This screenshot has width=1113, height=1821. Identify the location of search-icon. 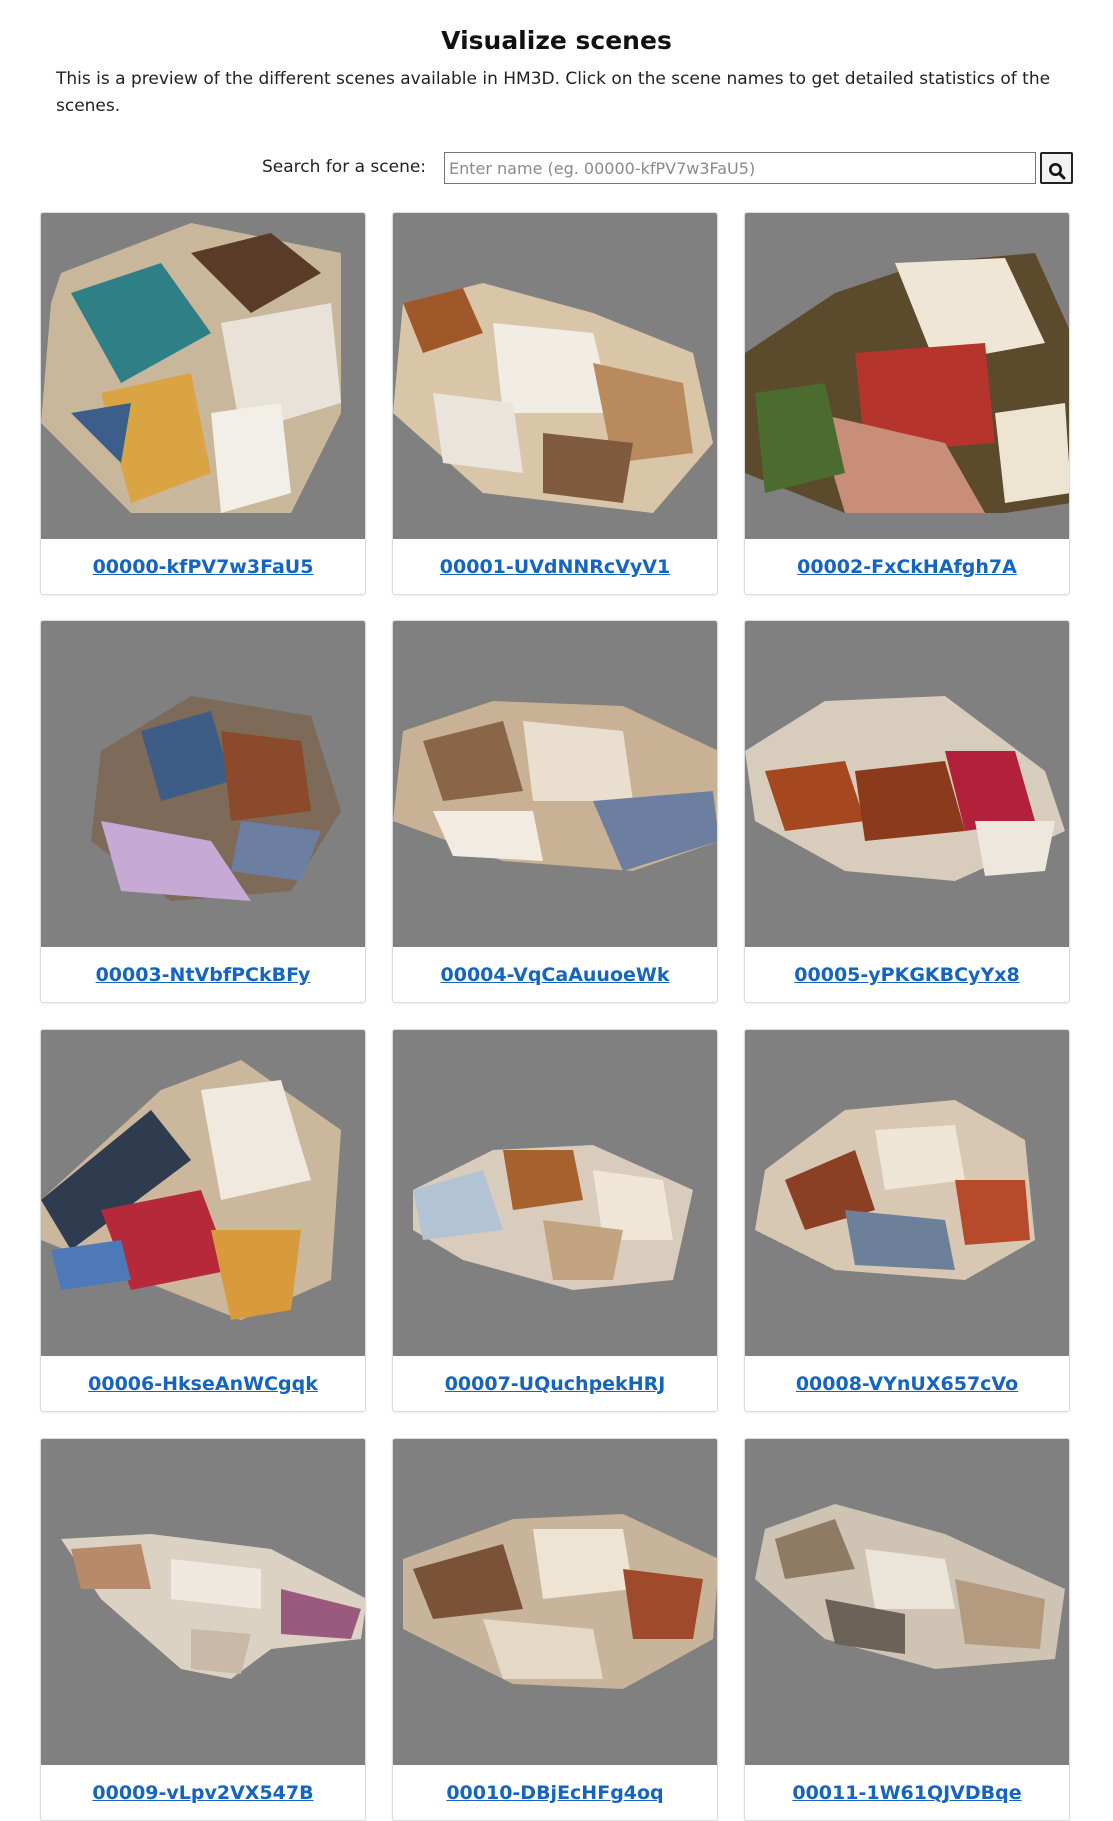
(1056, 170).